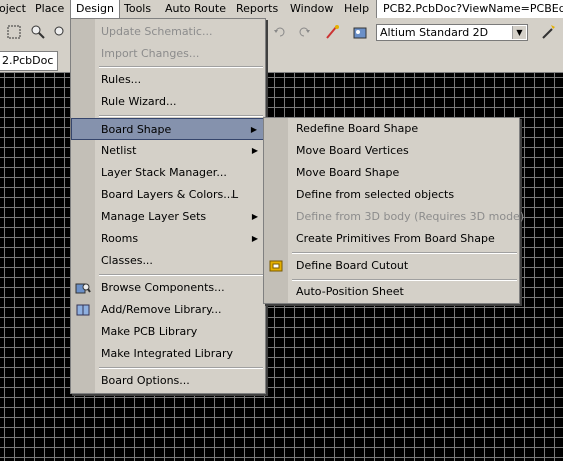 Image resolution: width=563 pixels, height=461 pixels. I want to click on menu-reports: Reports, so click(257, 9).